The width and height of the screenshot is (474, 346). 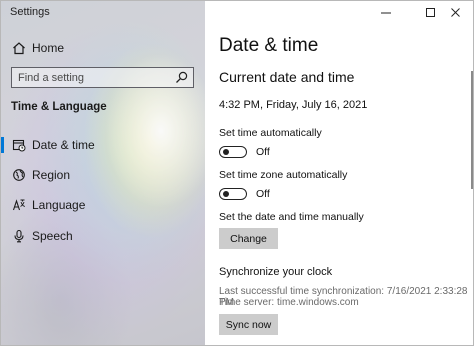 What do you see at coordinates (30, 12) in the screenshot?
I see `app-title: Settings` at bounding box center [30, 12].